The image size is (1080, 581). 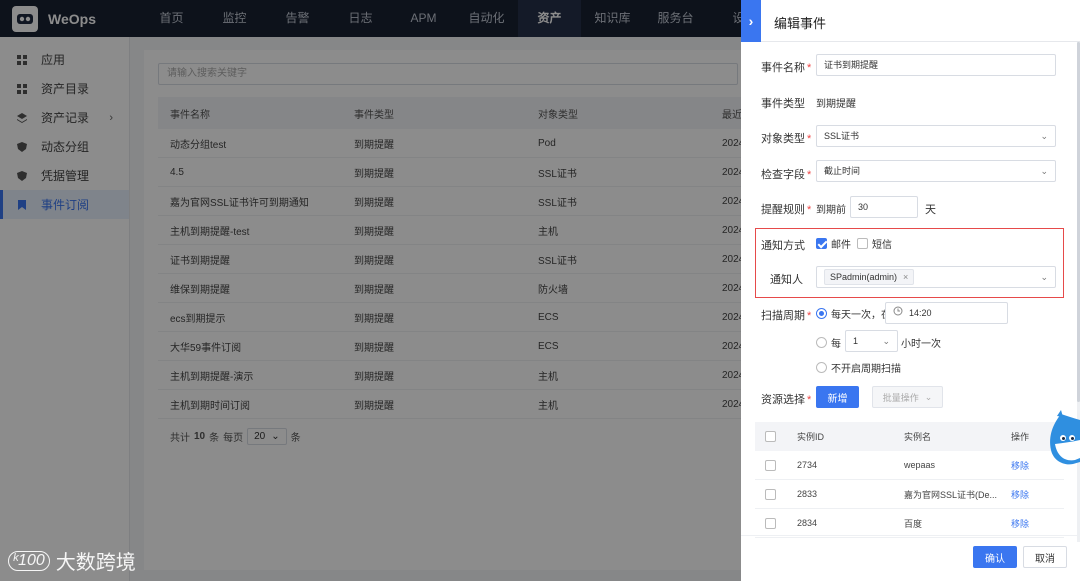 I want to click on assistant-mascot-icon, so click(x=1061, y=440).